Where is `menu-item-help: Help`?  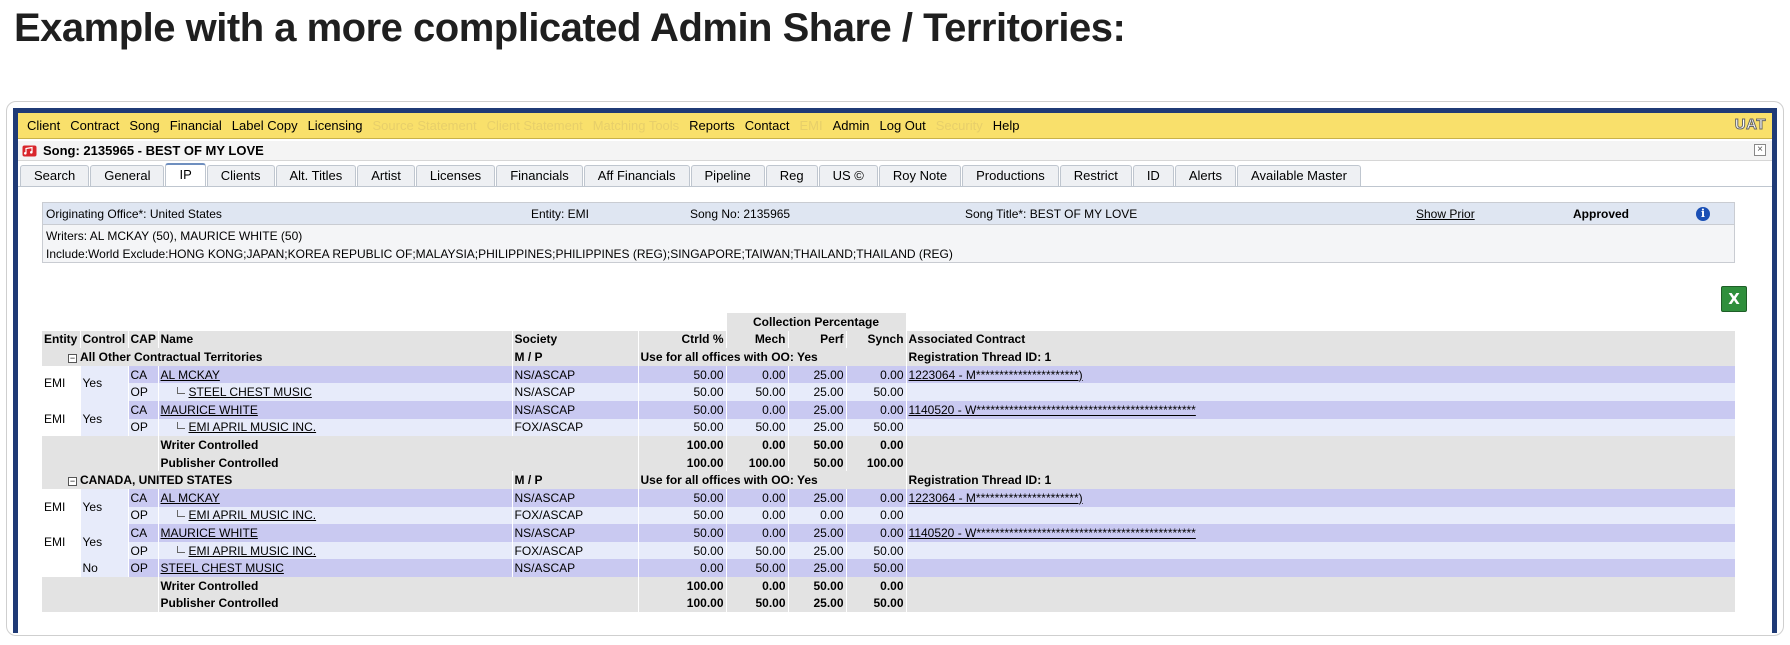 menu-item-help: Help is located at coordinates (1006, 125).